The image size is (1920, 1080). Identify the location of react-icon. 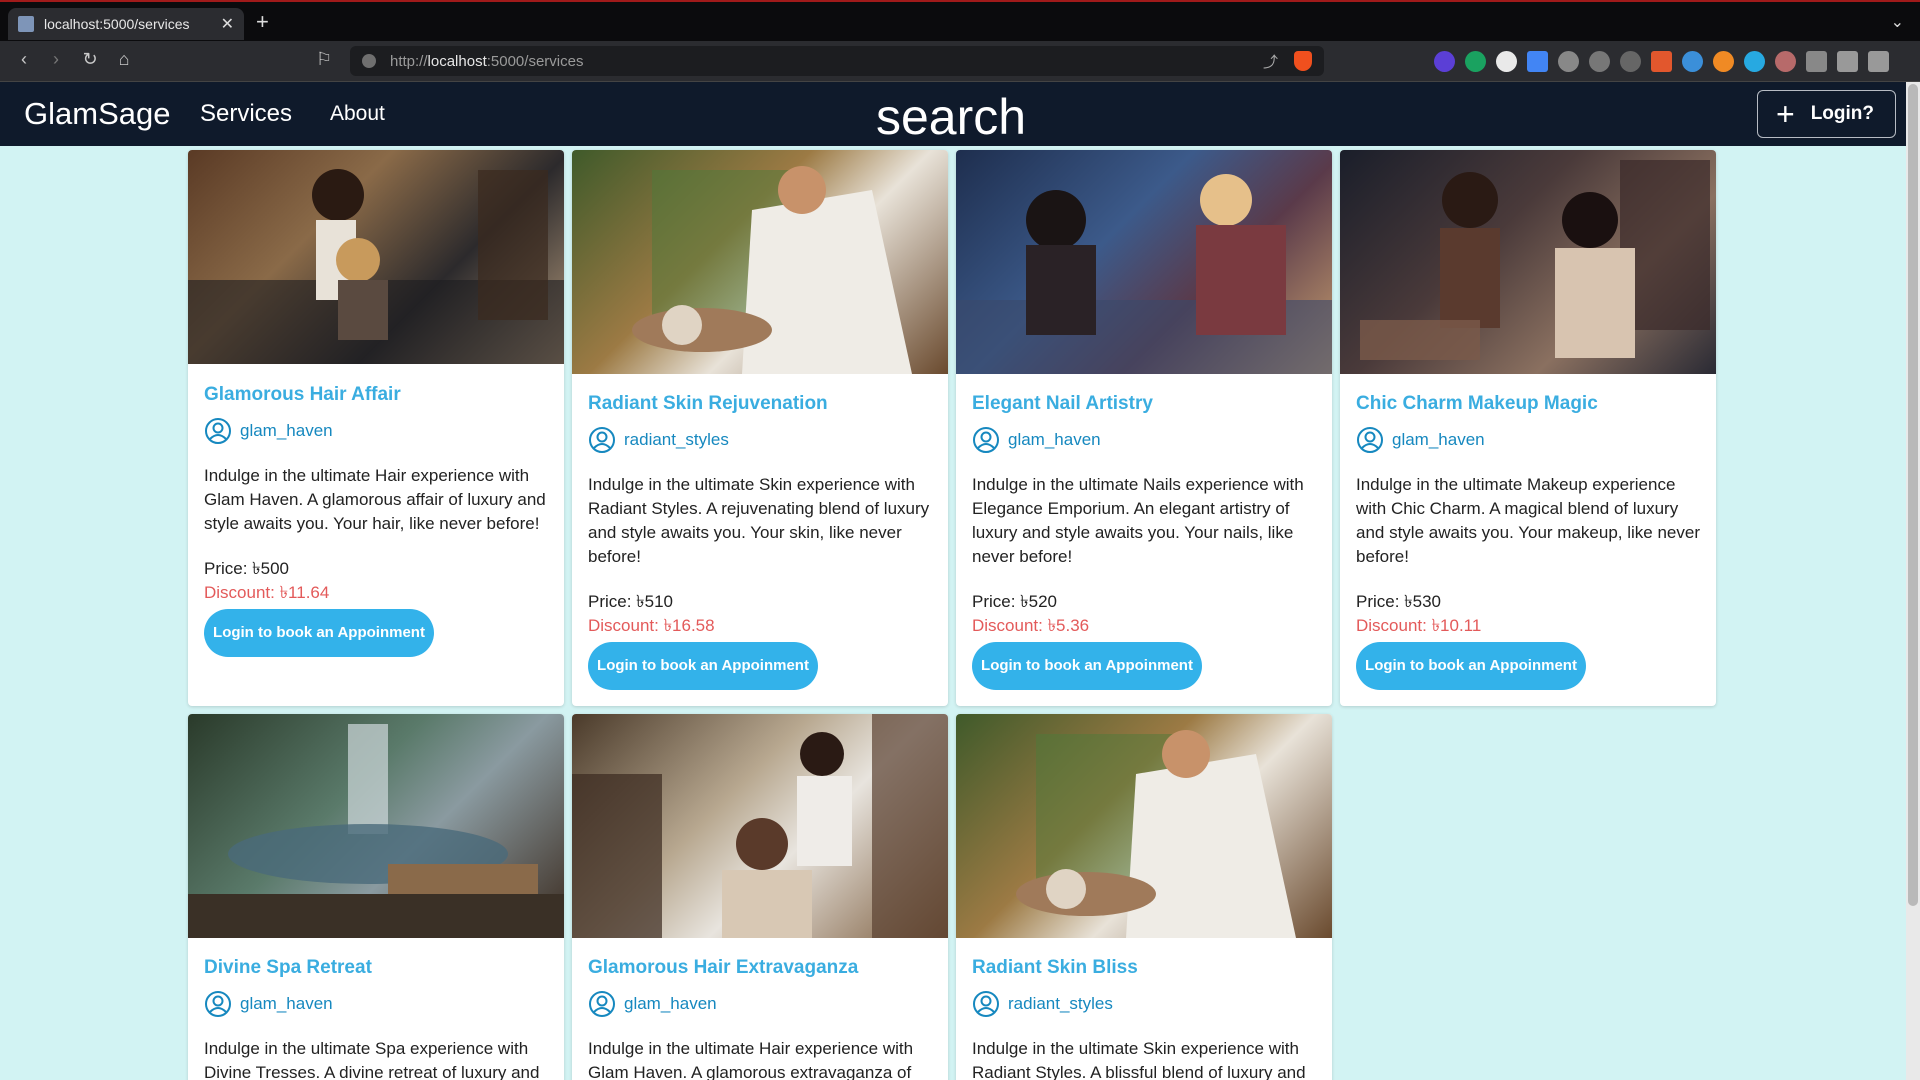
(1630, 61).